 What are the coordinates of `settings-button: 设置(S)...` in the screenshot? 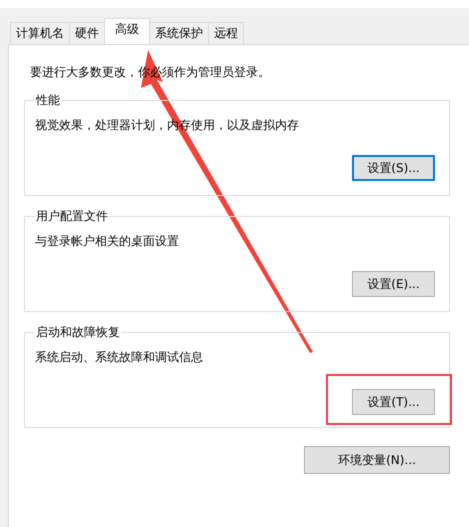 It's located at (393, 168).